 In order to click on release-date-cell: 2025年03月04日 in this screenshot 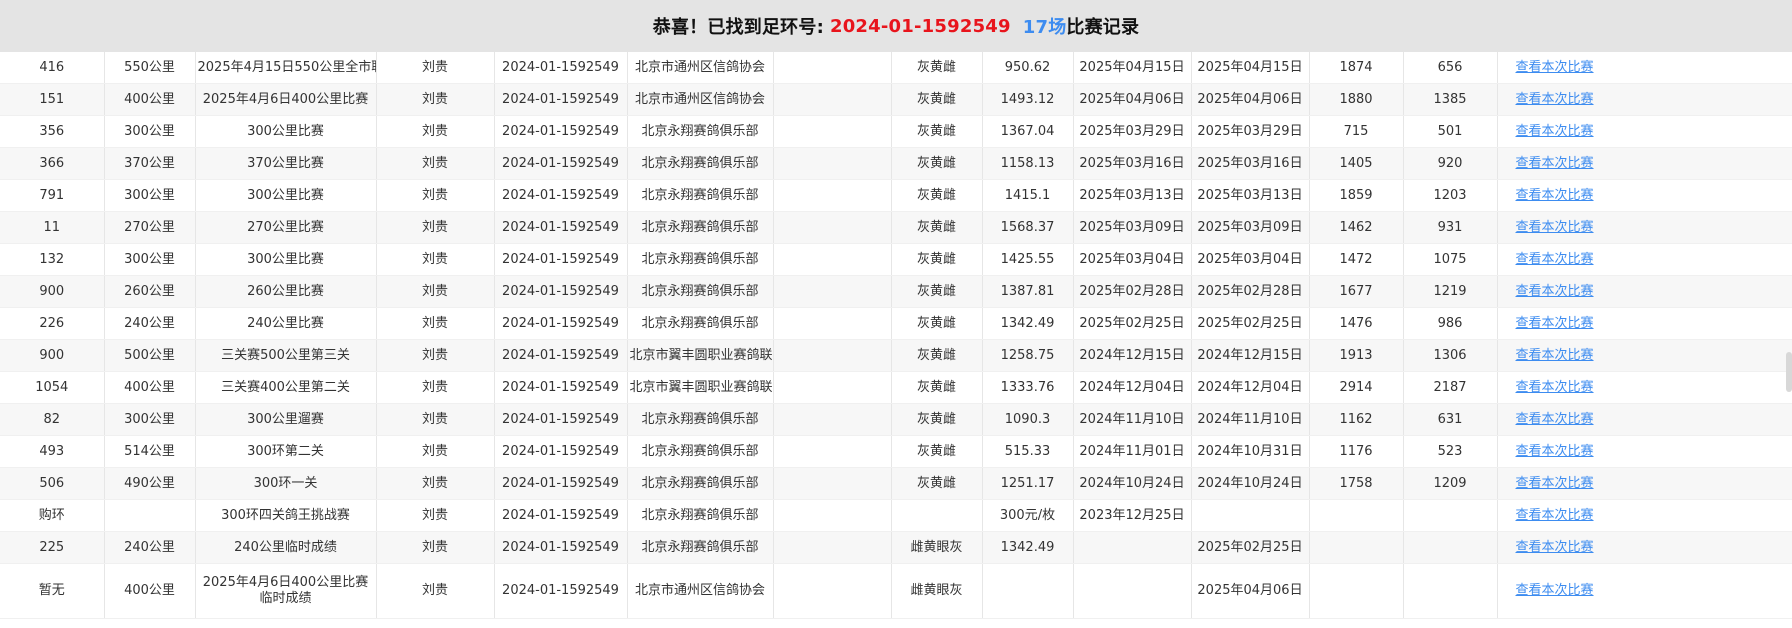, I will do `click(1132, 259)`.